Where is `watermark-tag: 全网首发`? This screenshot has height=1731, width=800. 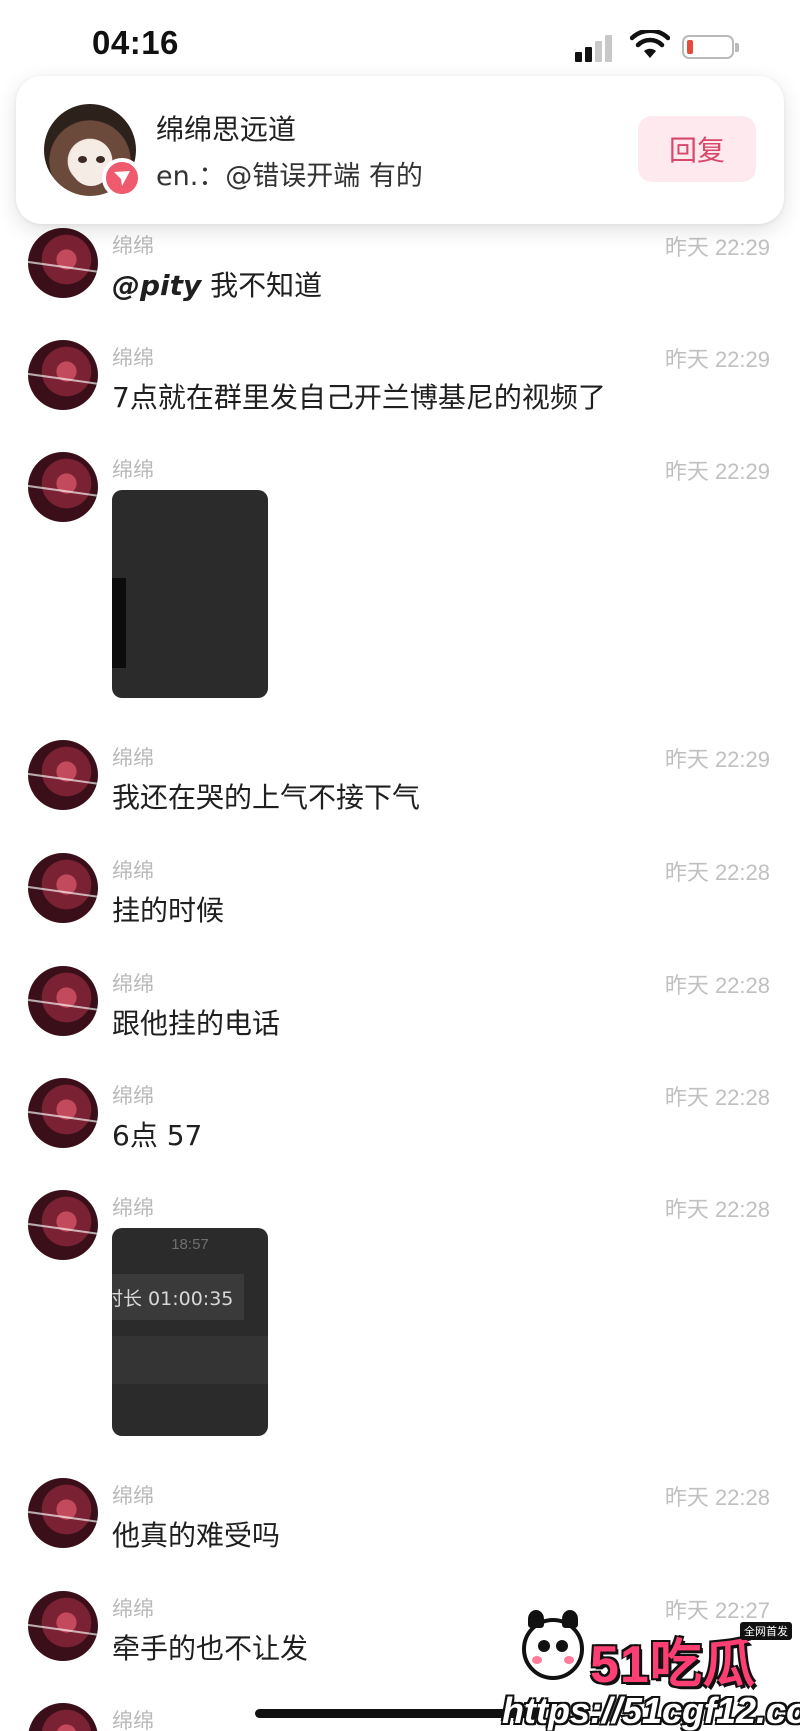
watermark-tag: 全网首发 is located at coordinates (766, 1631).